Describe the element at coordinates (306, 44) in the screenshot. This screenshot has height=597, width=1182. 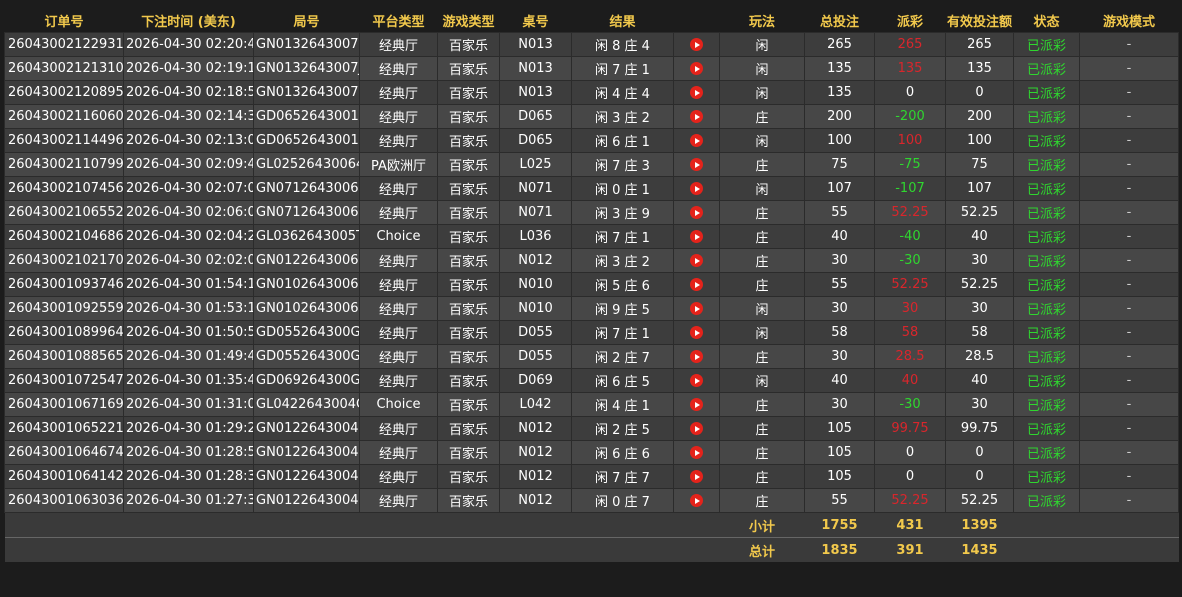
I see `round-no-cell: GN0132643007L` at that location.